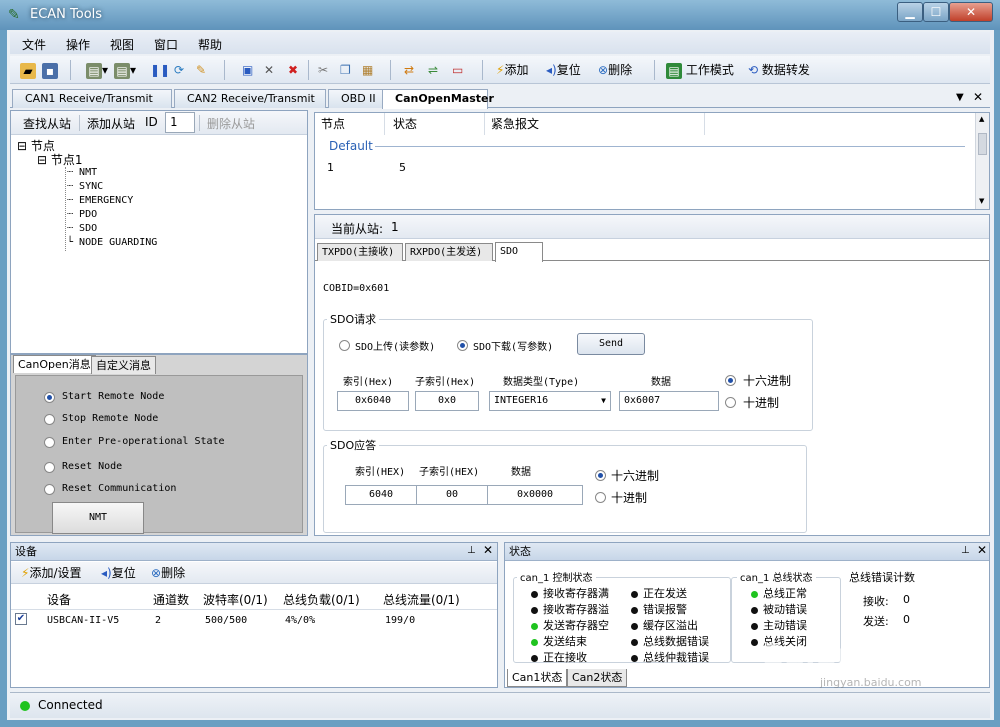 The width and height of the screenshot is (1000, 727). I want to click on dev-col-traffic: 总线流量(0/1), so click(421, 599).